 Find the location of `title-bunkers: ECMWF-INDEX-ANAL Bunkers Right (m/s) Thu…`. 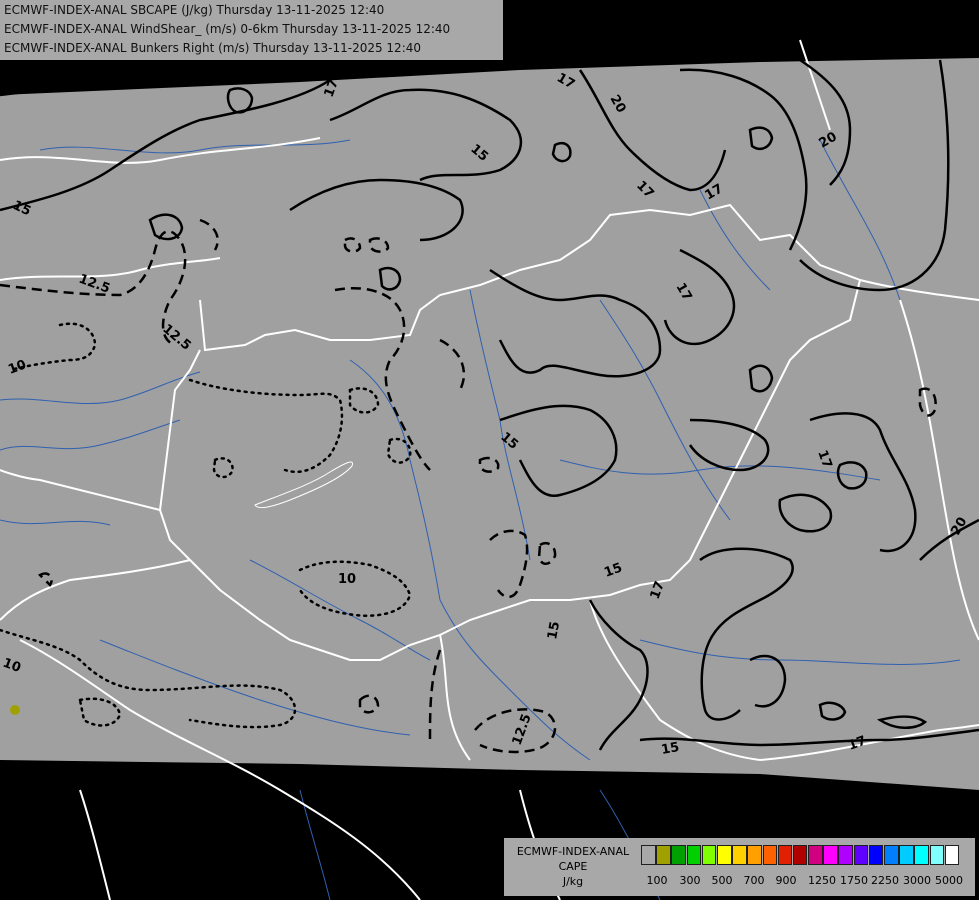

title-bunkers: ECMWF-INDEX-ANAL Bunkers Right (m/s) Thu… is located at coordinates (213, 48).